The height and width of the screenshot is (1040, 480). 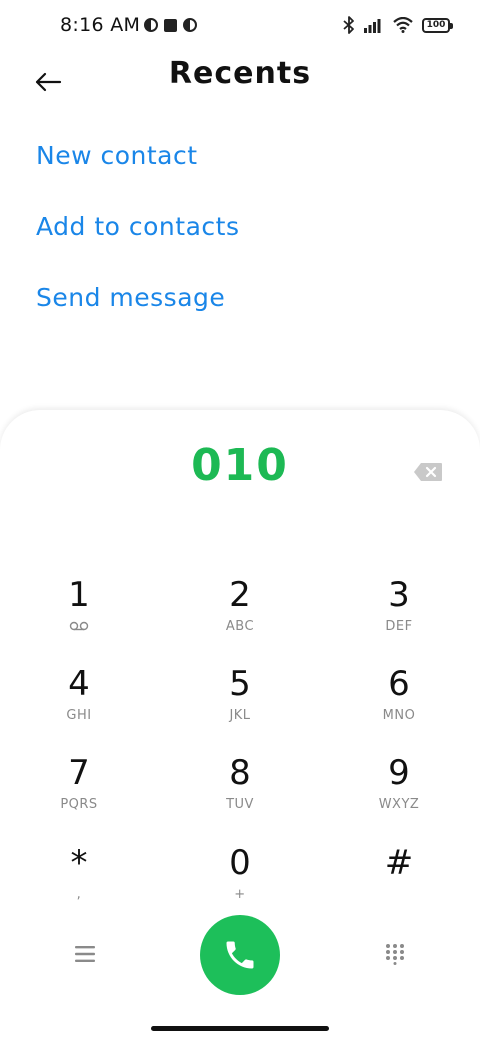 I want to click on key-letters: ABC, so click(x=240, y=626).